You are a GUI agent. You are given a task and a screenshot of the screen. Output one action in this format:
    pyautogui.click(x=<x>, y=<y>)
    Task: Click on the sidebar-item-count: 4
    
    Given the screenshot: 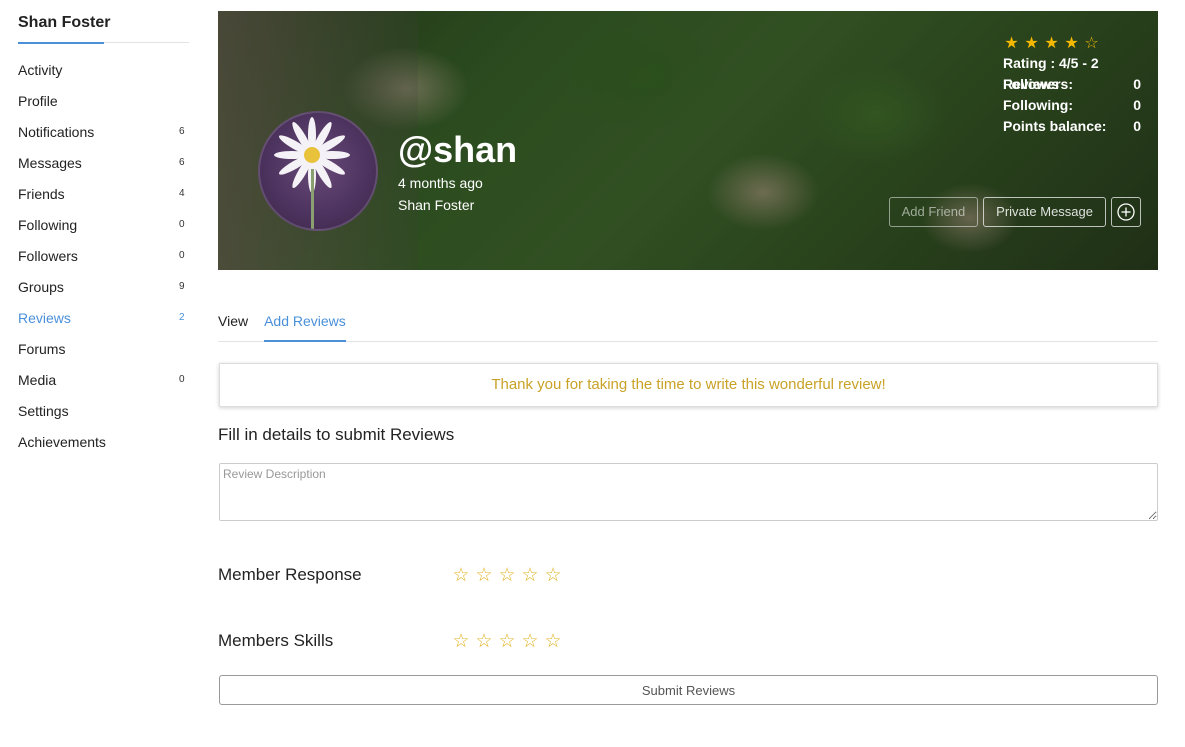 What is the action you would take?
    pyautogui.click(x=182, y=193)
    